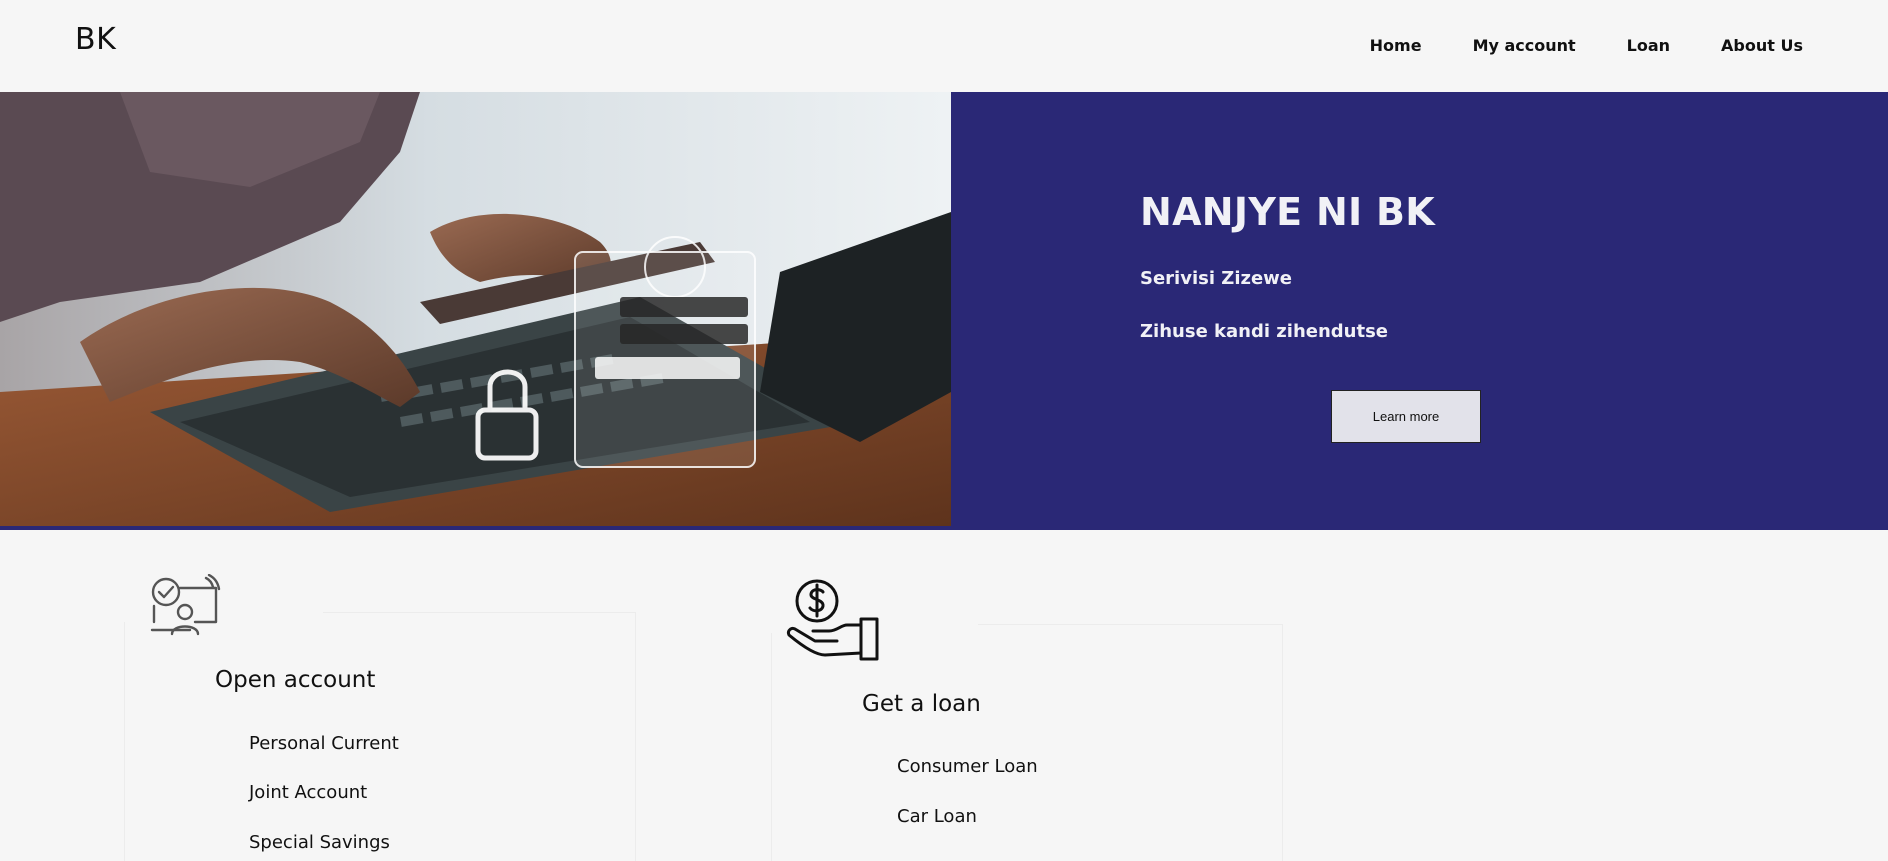  What do you see at coordinates (295, 680) in the screenshot?
I see `open-account-title: Open account` at bounding box center [295, 680].